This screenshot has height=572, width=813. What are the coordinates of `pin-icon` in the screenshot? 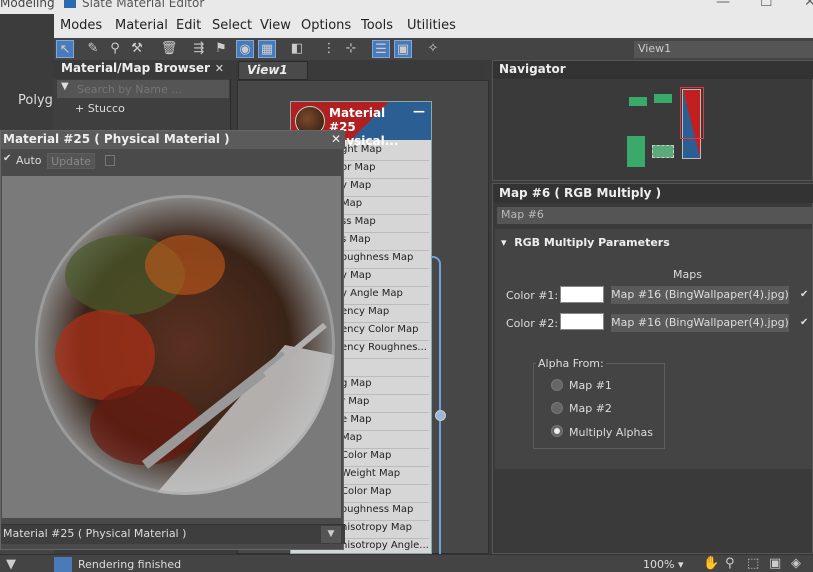 It's located at (110, 160).